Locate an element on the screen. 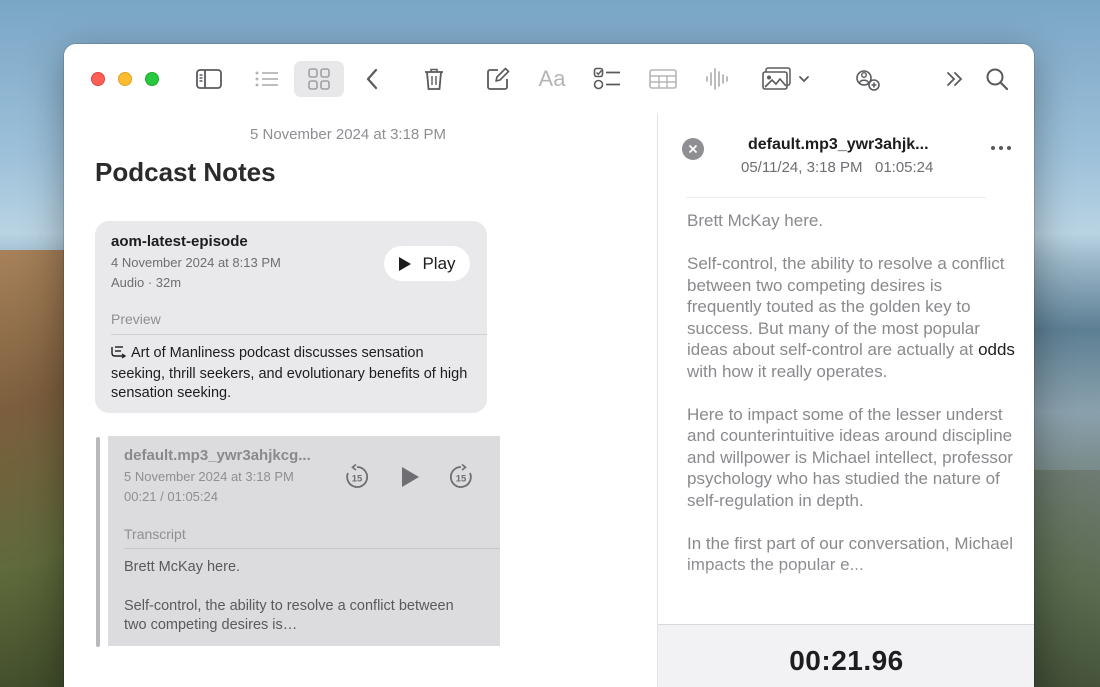 Image resolution: width=1100 pixels, height=687 pixels. play-button-label: Play is located at coordinates (439, 263).